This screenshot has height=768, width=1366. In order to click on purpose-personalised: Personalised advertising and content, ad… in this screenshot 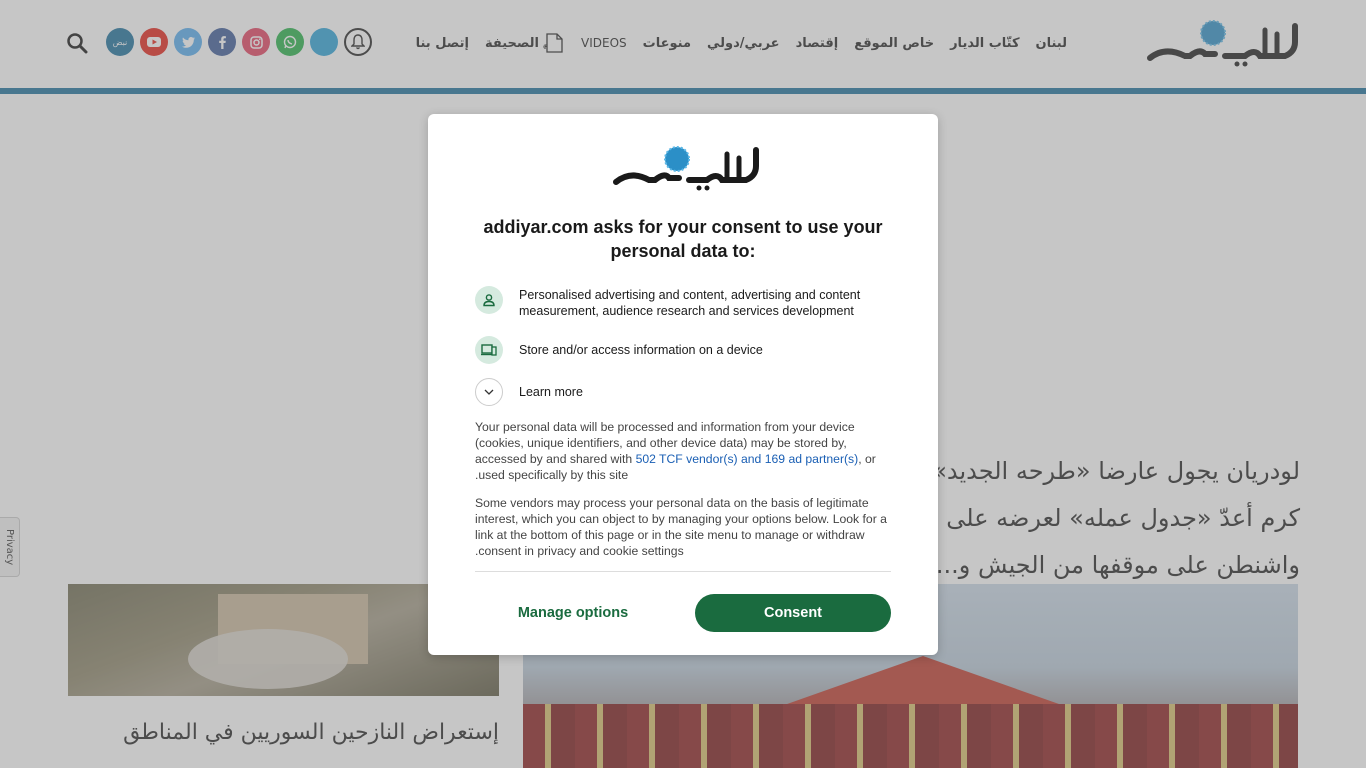, I will do `click(685, 302)`.